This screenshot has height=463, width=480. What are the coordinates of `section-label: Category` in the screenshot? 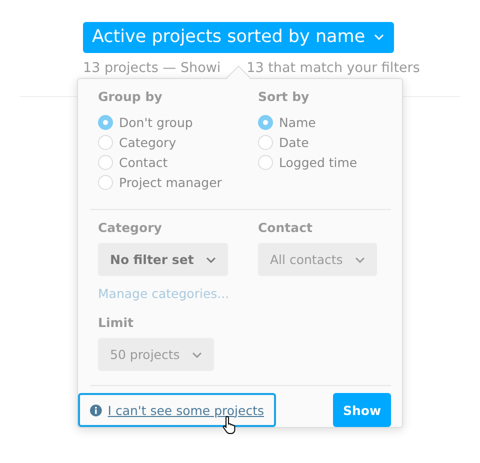 It's located at (130, 227).